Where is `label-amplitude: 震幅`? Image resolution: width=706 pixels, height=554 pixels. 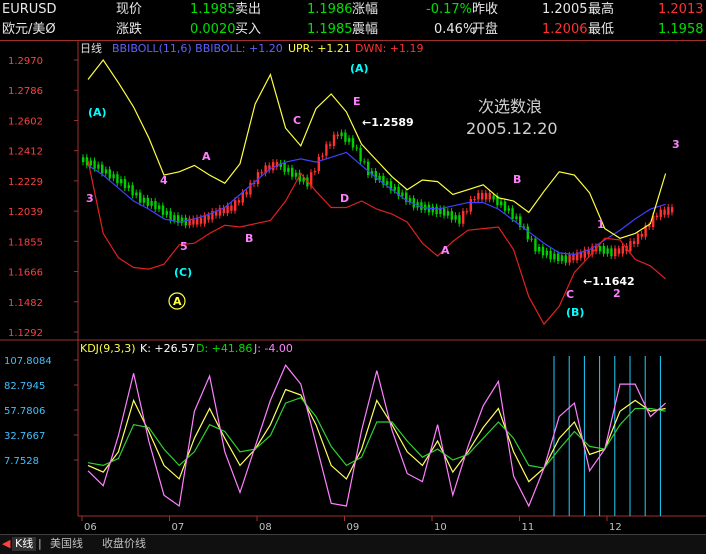
label-amplitude: 震幅 is located at coordinates (365, 29).